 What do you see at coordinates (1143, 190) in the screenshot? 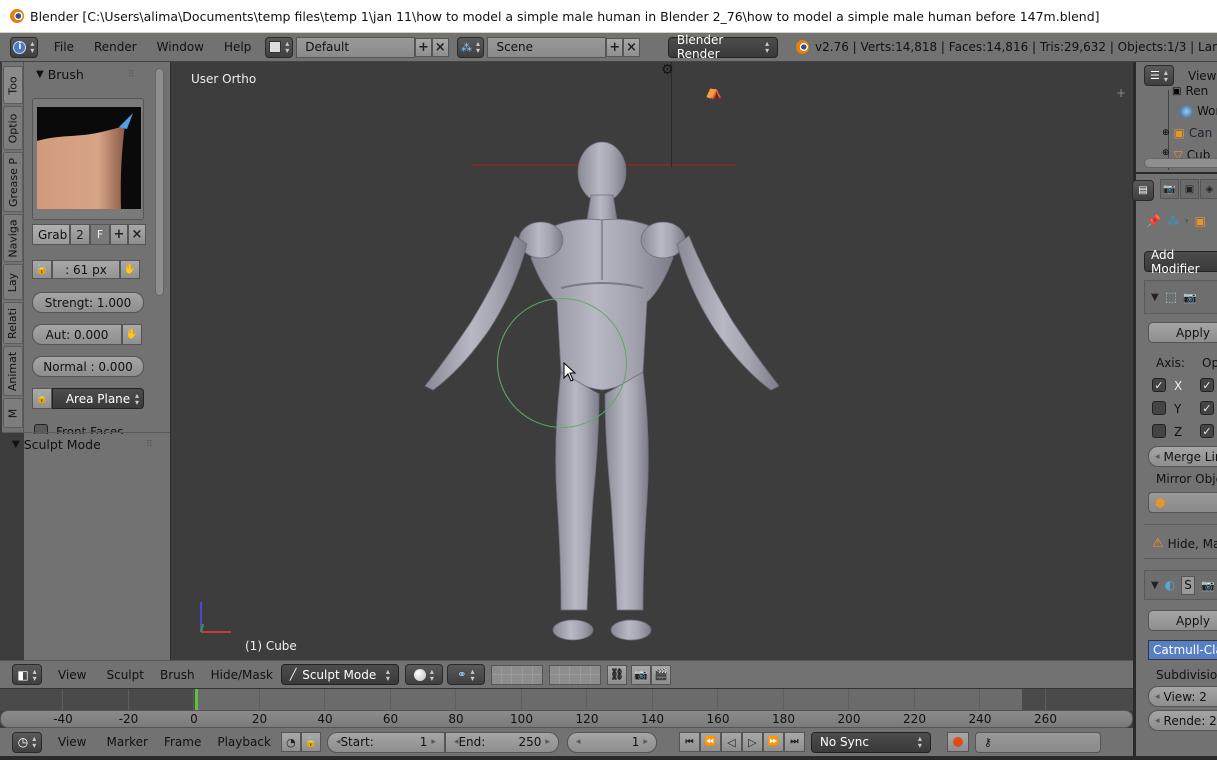
I see `editor-type-properties-button: ▤` at bounding box center [1143, 190].